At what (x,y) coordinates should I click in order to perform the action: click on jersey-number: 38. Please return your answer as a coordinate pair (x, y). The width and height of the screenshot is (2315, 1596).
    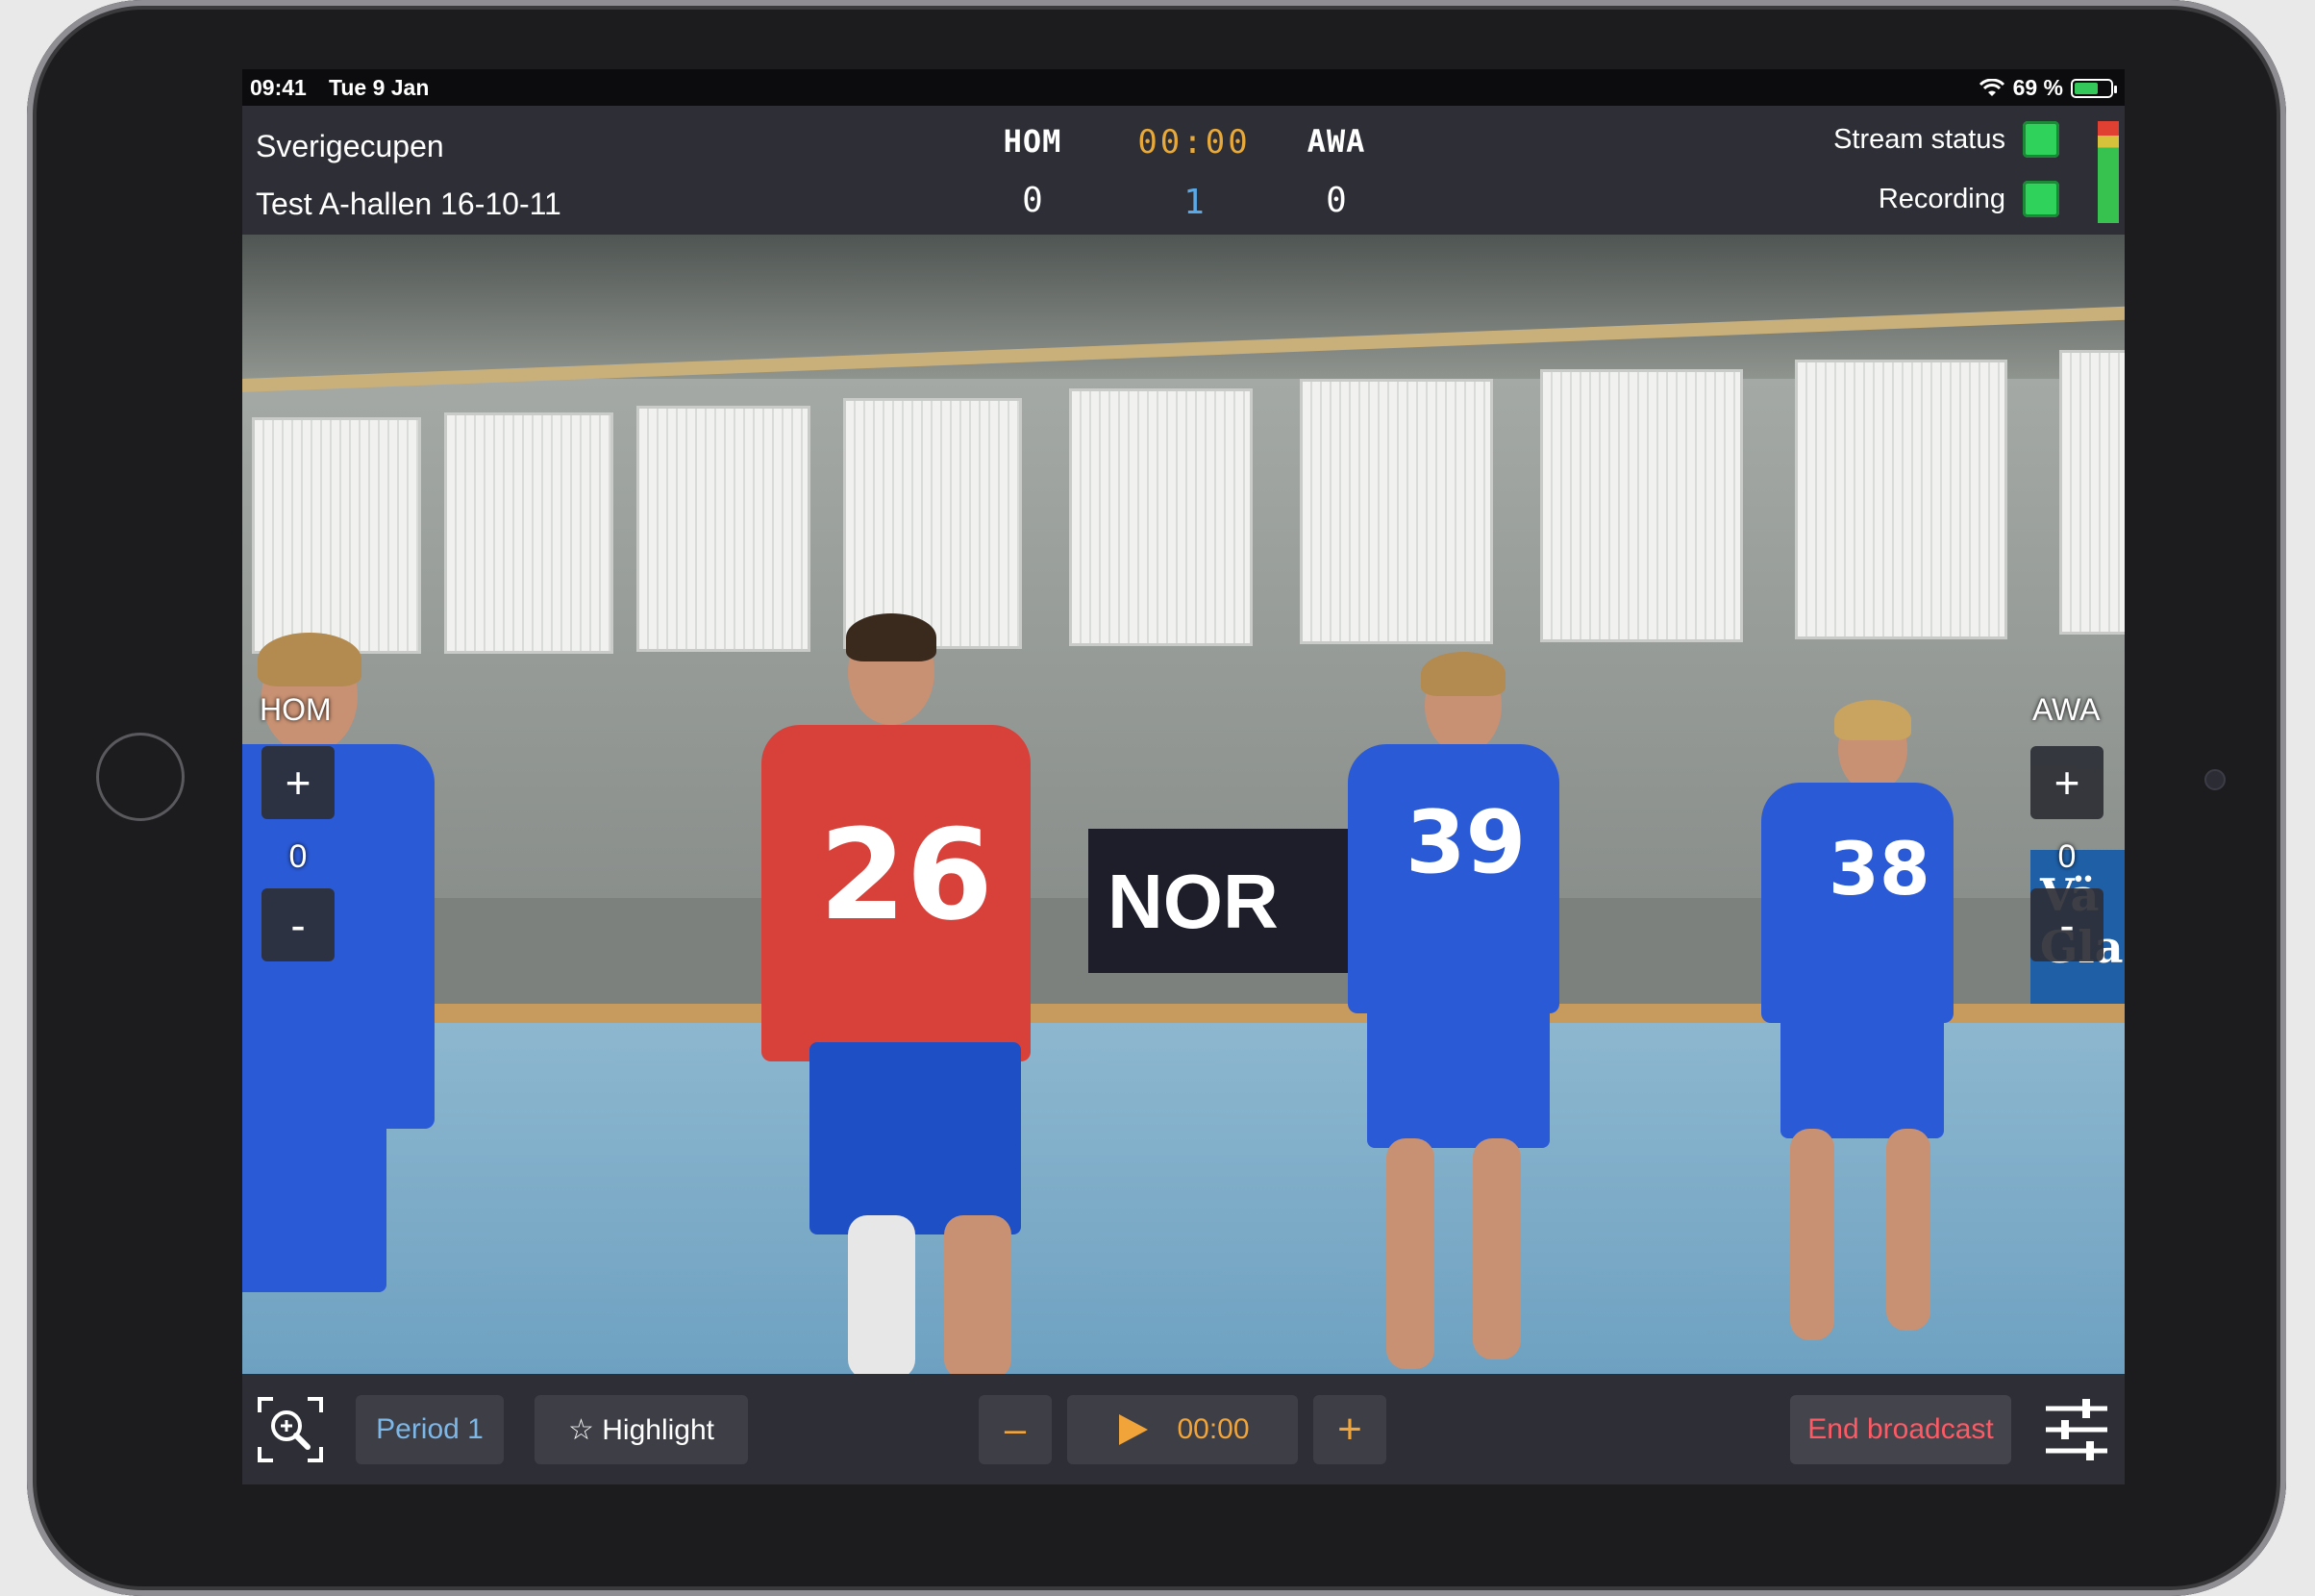
    Looking at the image, I should click on (1879, 868).